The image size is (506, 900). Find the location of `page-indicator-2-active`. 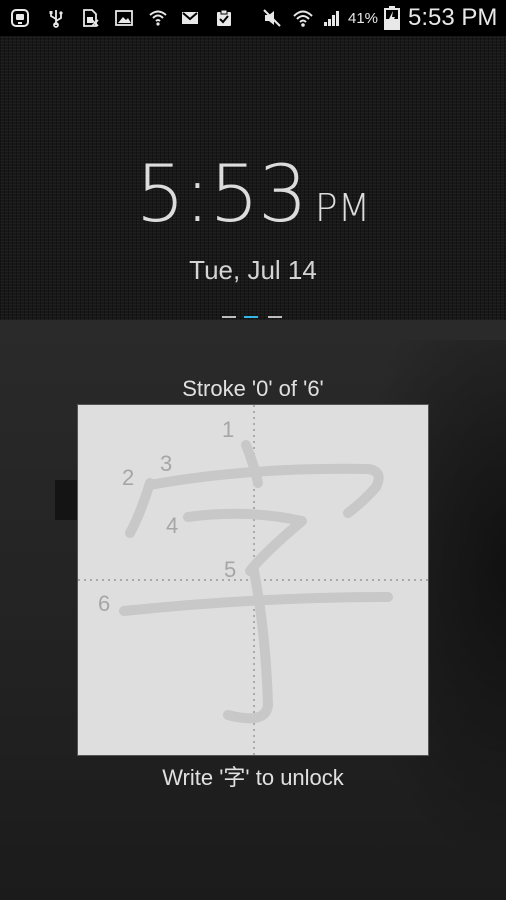

page-indicator-2-active is located at coordinates (251, 317).